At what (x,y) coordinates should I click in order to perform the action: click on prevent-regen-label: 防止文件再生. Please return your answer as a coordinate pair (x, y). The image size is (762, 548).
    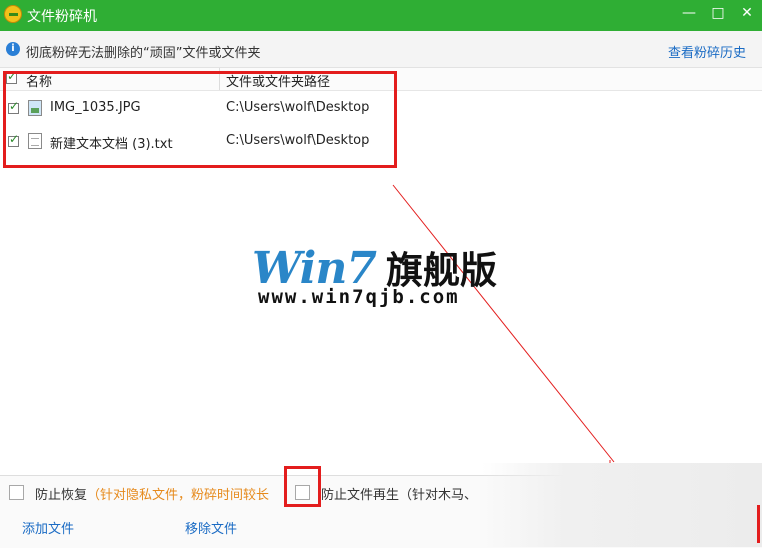
    Looking at the image, I should click on (360, 495).